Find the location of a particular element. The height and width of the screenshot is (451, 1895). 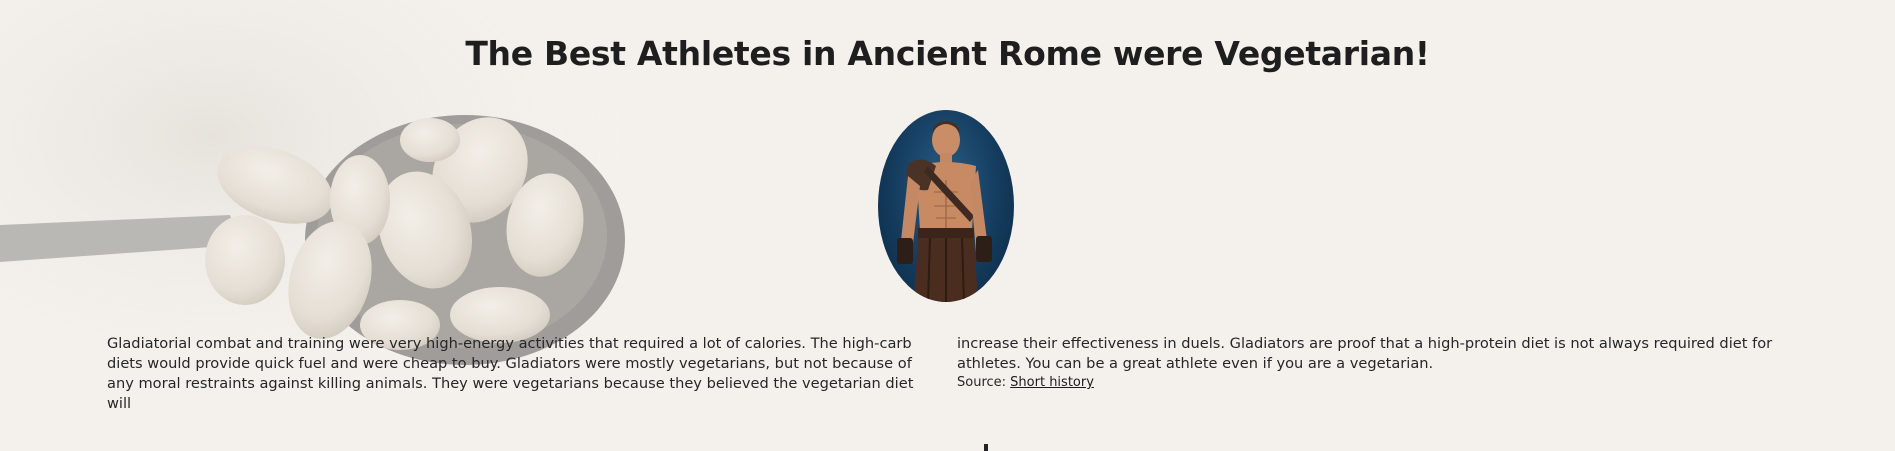

gladiator-portrait is located at coordinates (946, 206).